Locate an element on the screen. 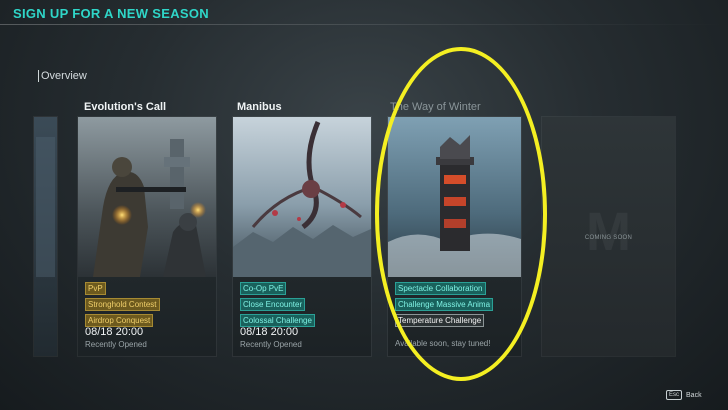  card-art is located at coordinates (45, 236).